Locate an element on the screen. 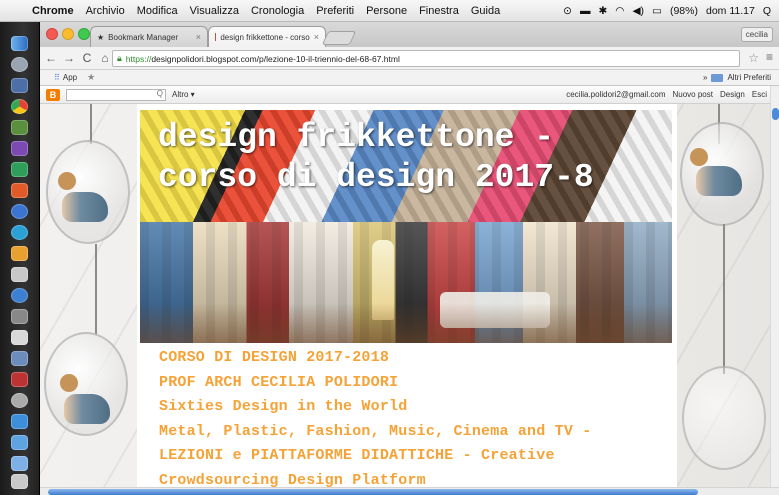  chrome-icon is located at coordinates (19, 106).